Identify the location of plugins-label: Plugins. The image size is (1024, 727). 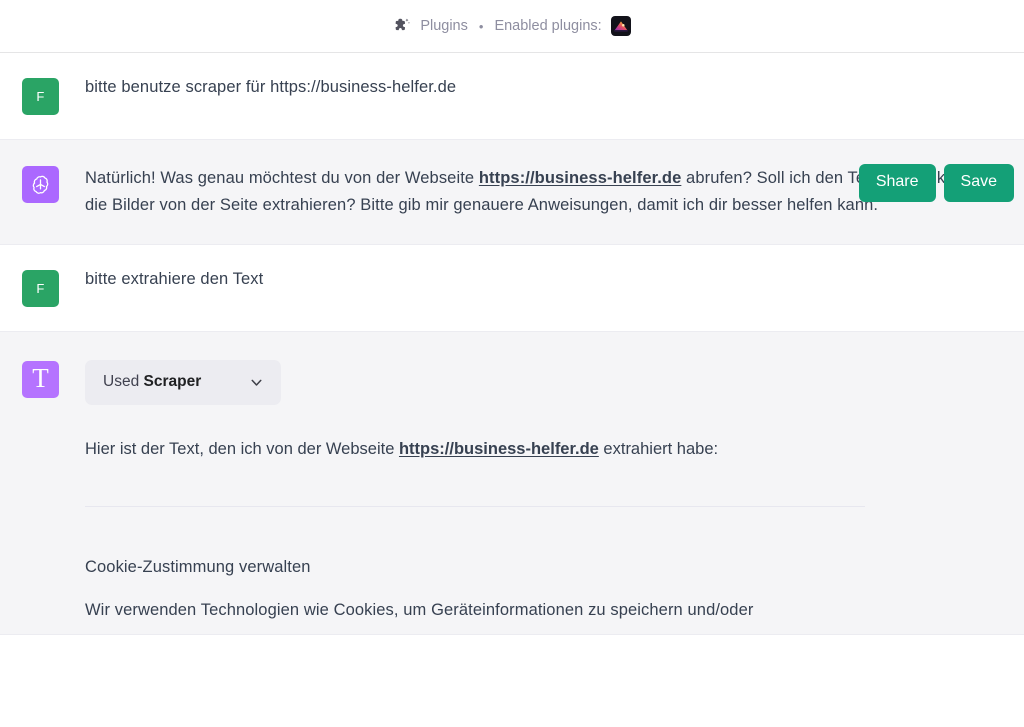
(444, 26).